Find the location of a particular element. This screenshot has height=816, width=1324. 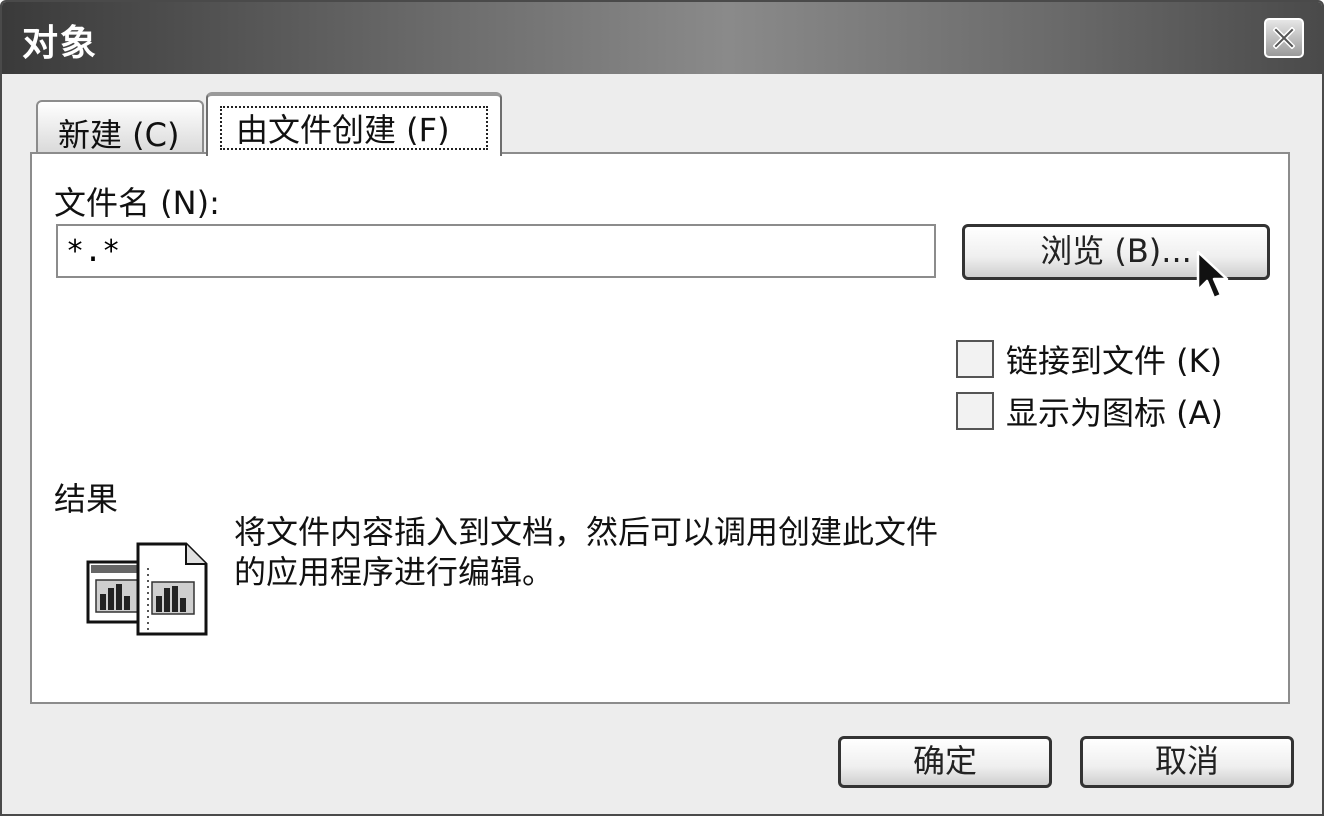

ok-button: 确定 is located at coordinates (945, 762).